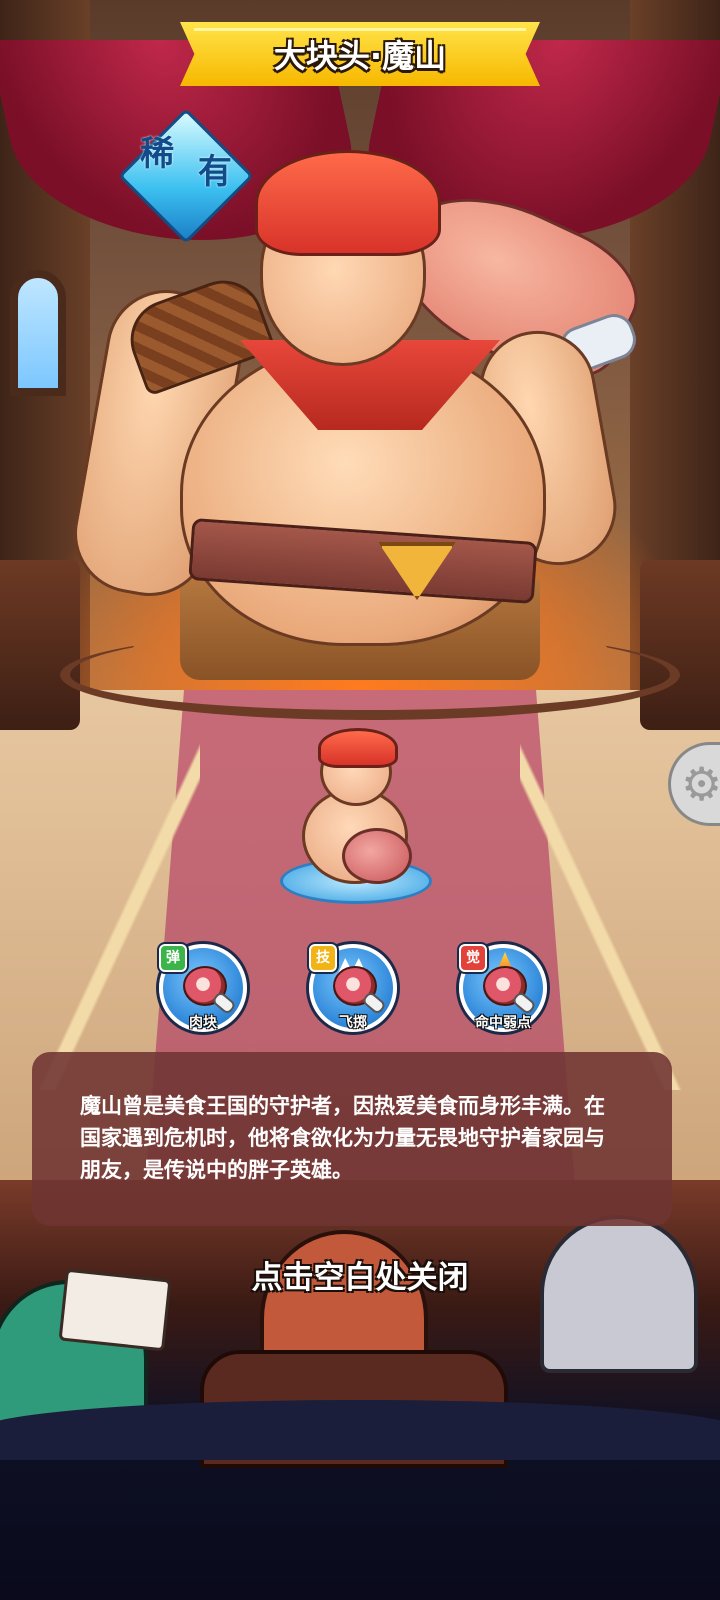 The height and width of the screenshot is (1600, 720). Describe the element at coordinates (203, 988) in the screenshot. I see `skill-meat-chunk: 弹 肉块` at that location.